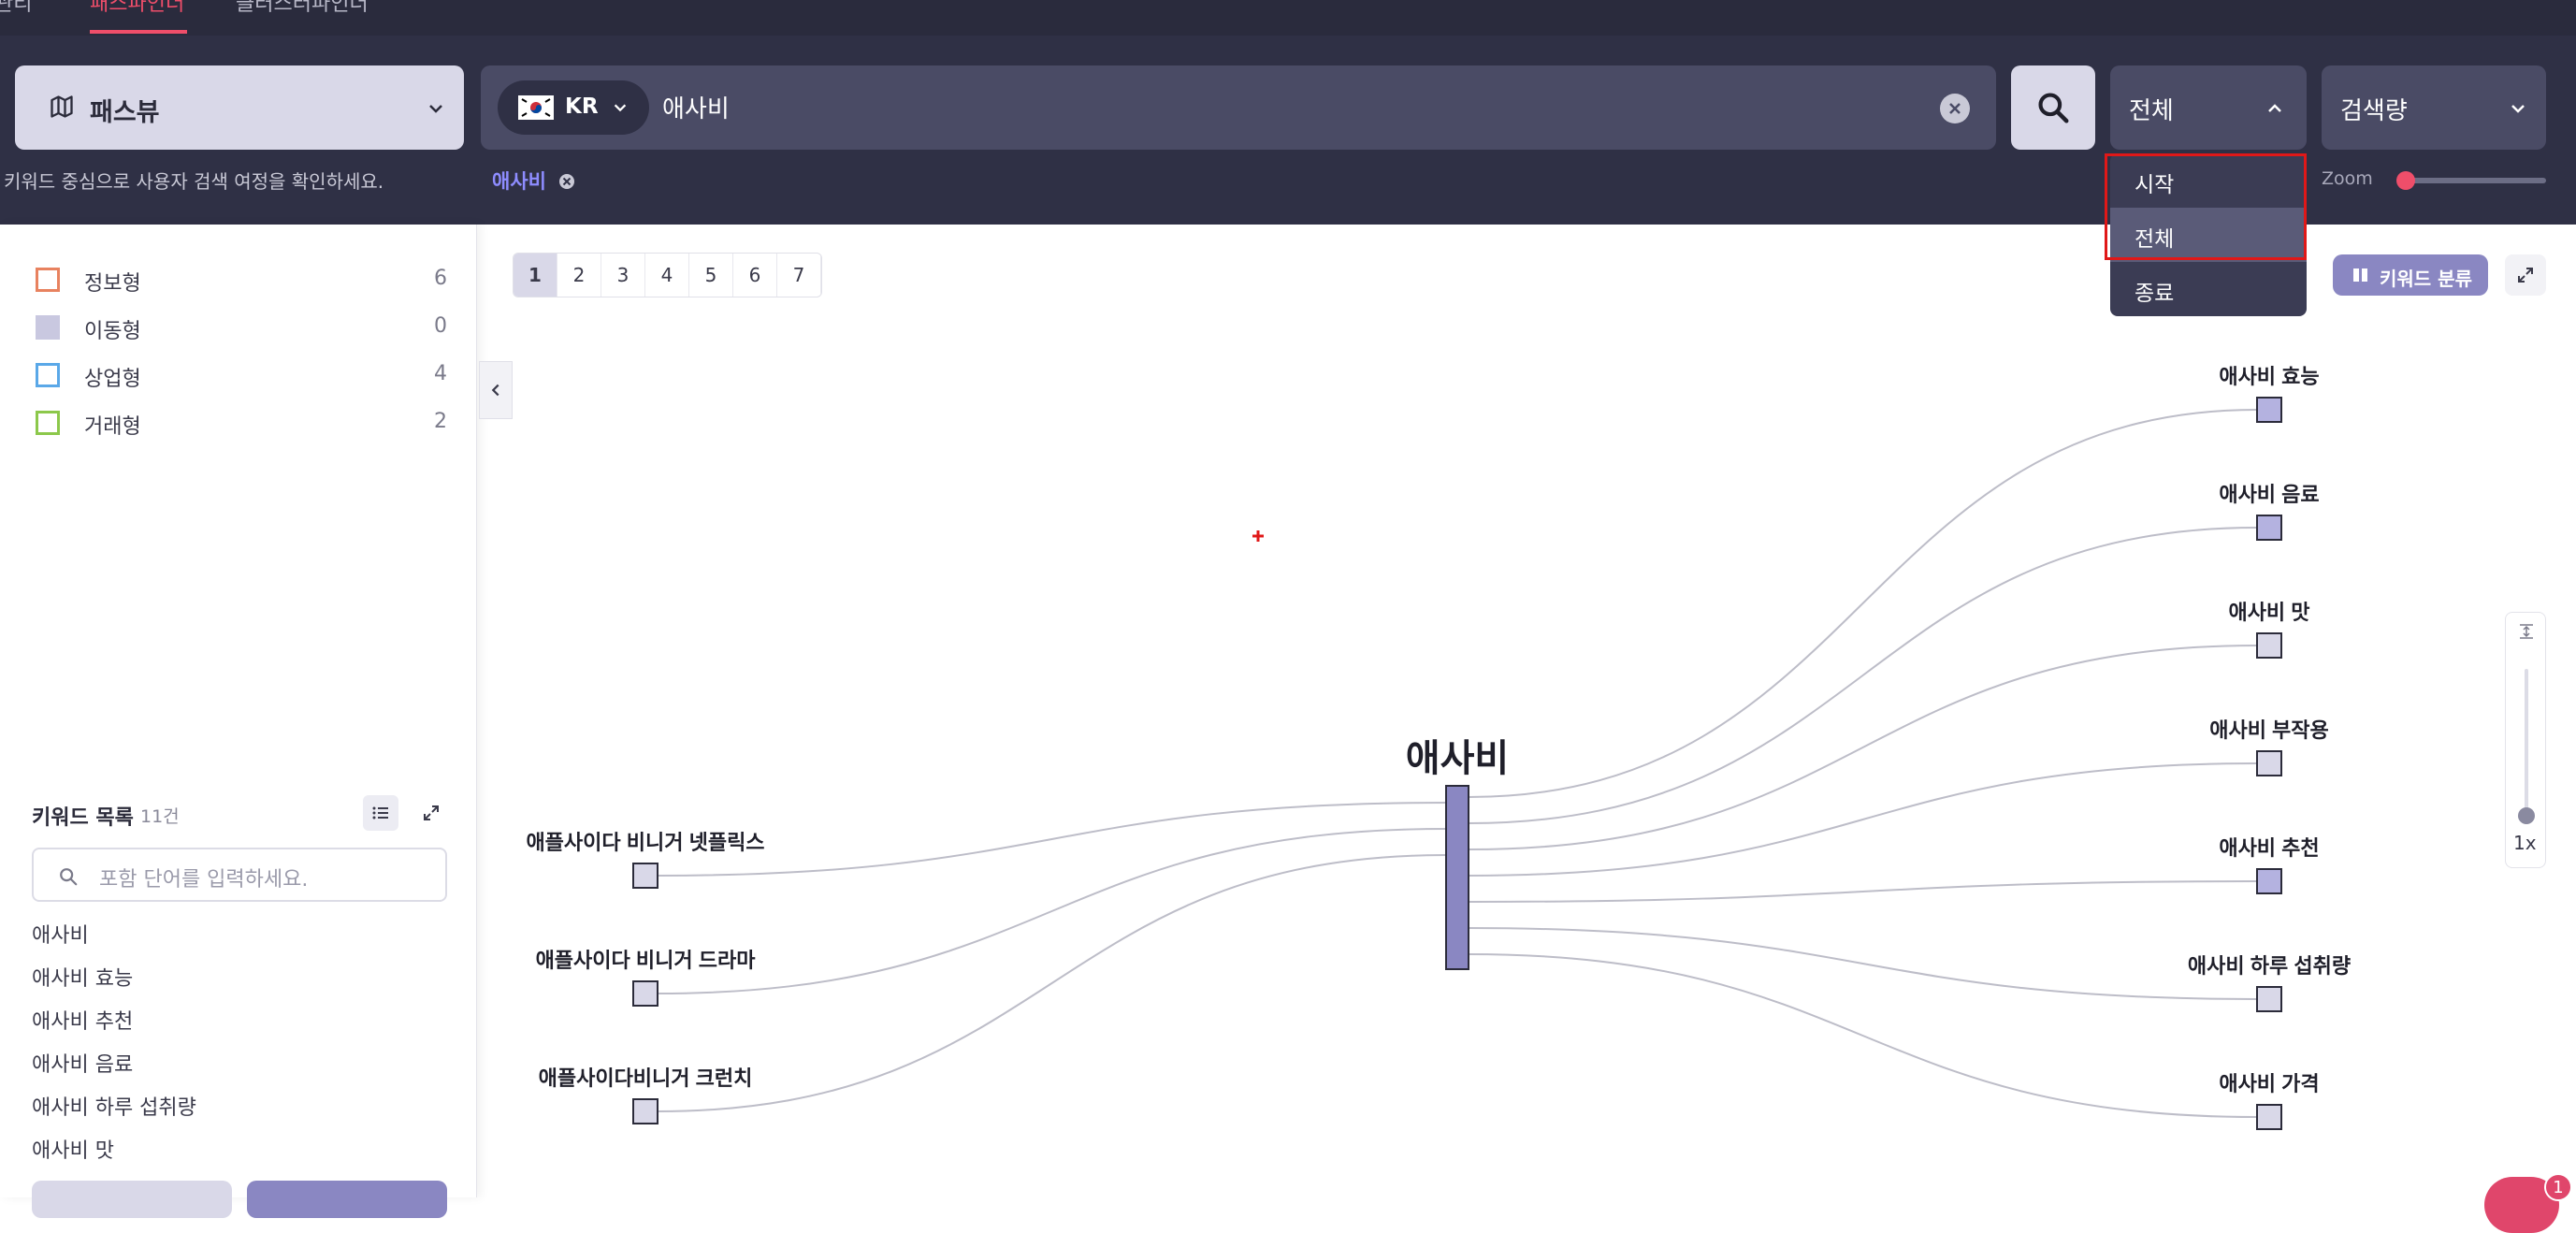  Describe the element at coordinates (302, 8) in the screenshot. I see `tab-clusterfinder: 클러스터파인더` at that location.